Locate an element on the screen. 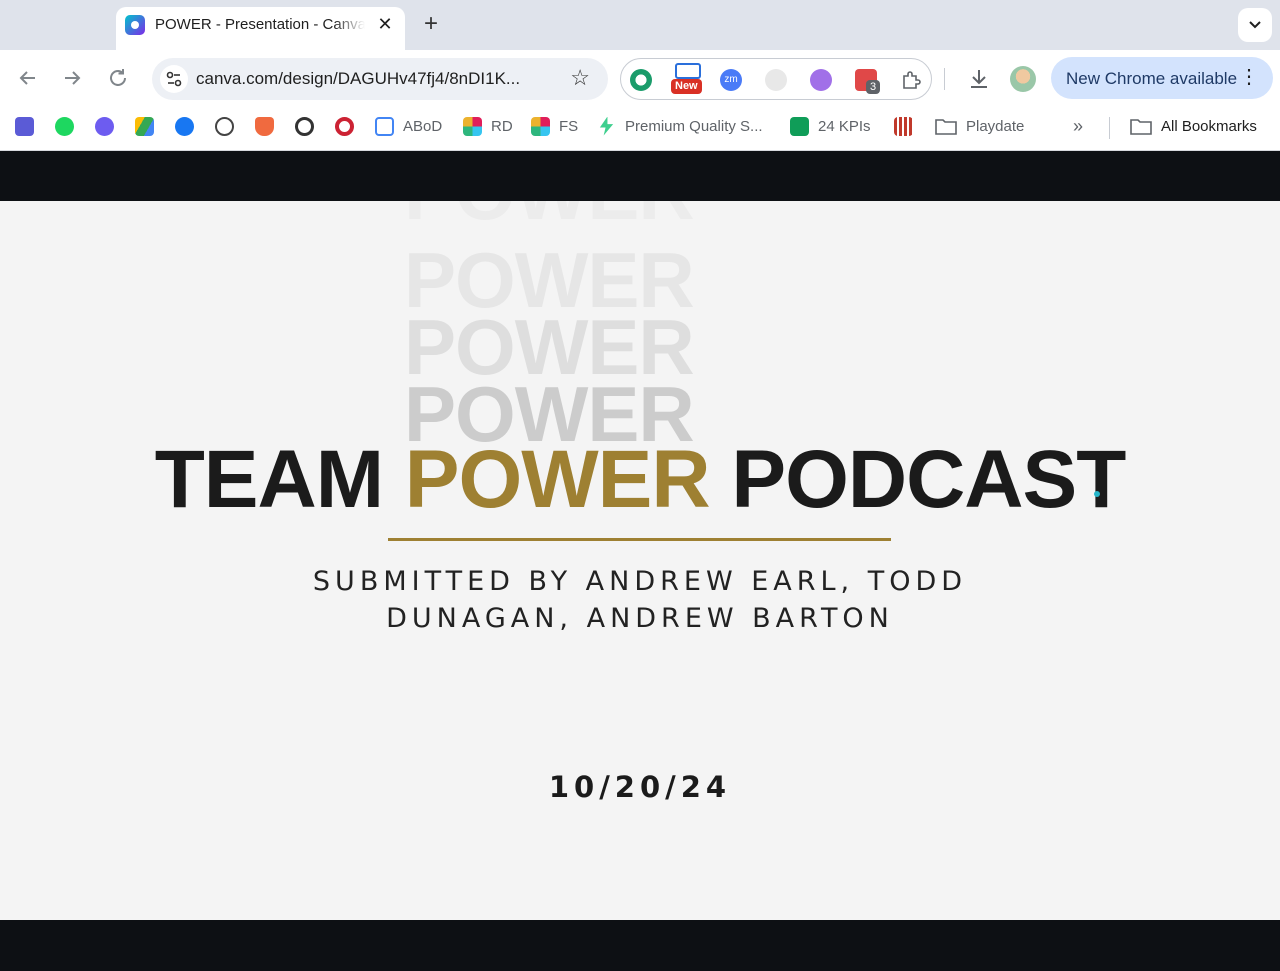 The width and height of the screenshot is (1280, 971). site-info-icon is located at coordinates (174, 79).